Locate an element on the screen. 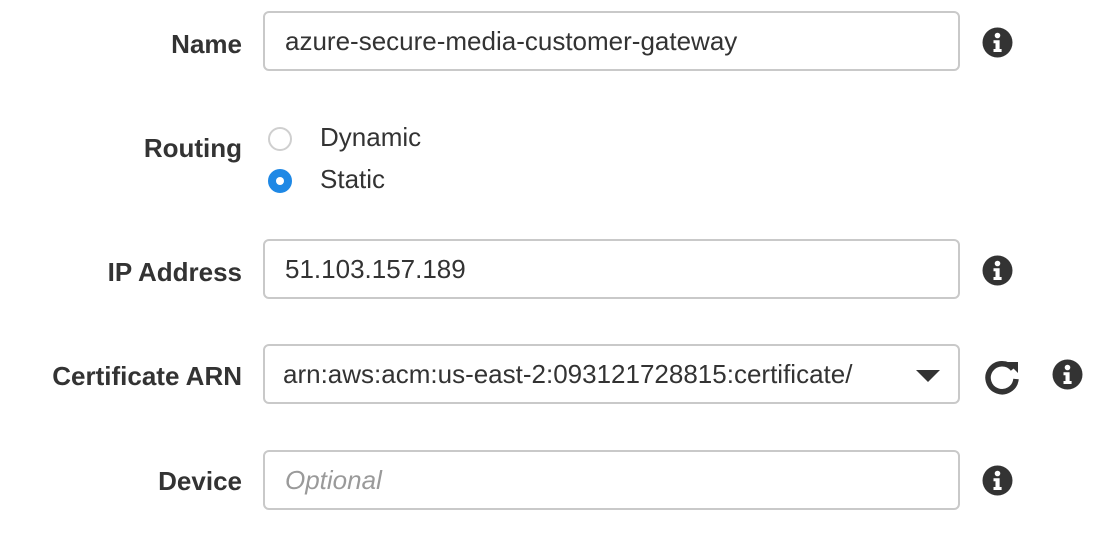 This screenshot has width=1104, height=548. ip-address-input: 51.103.157.189 is located at coordinates (611, 269).